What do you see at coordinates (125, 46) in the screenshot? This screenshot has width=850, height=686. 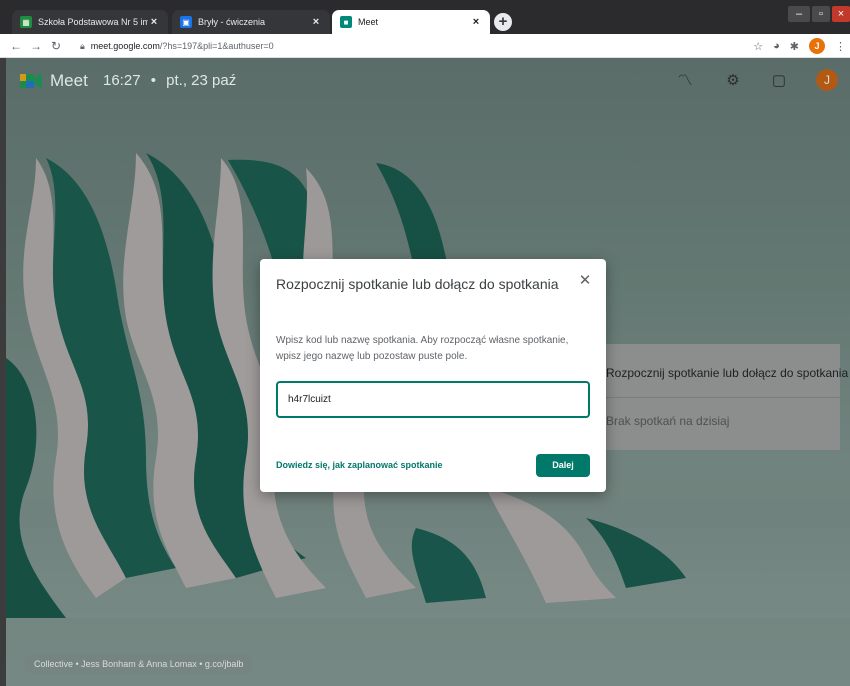 I see `url-host: meet.google.com` at bounding box center [125, 46].